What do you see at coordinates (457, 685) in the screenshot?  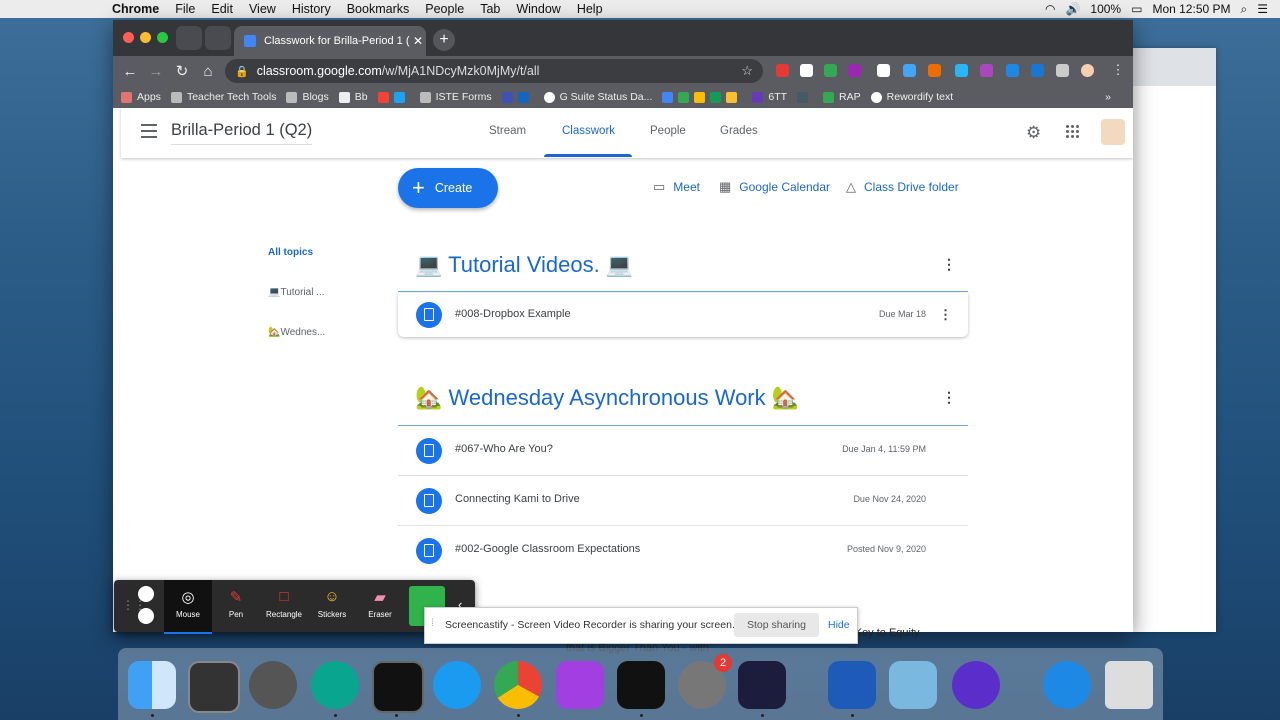 I see `messages-icon` at bounding box center [457, 685].